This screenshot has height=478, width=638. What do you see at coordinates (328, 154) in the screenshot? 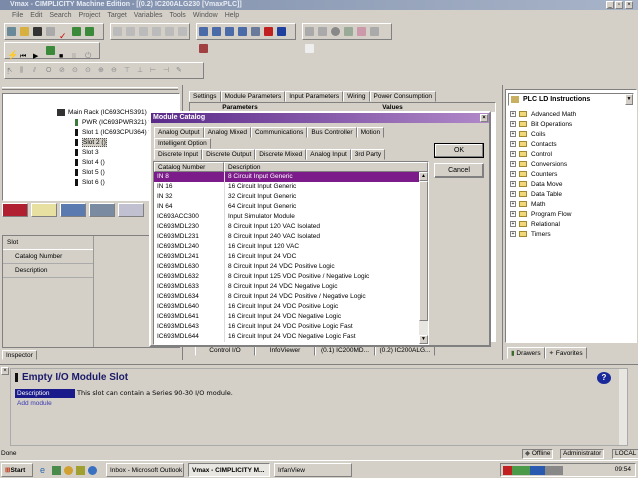
I see `dialog-tab-analog-input: Analog Input` at bounding box center [328, 154].